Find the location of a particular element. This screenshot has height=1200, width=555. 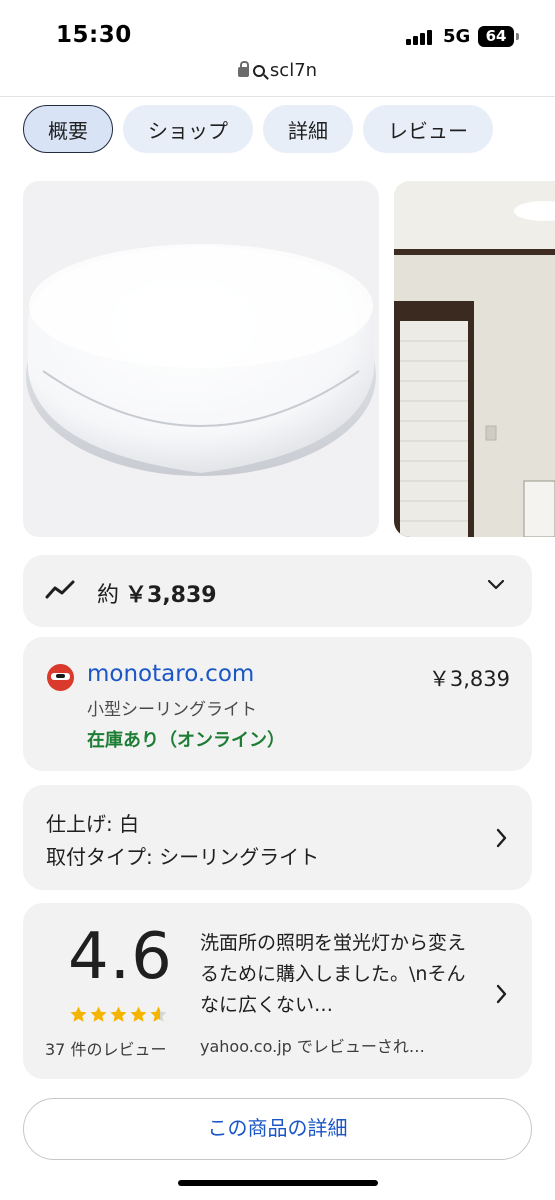

spec-finish: 仕上げ: 白 is located at coordinates (93, 824).